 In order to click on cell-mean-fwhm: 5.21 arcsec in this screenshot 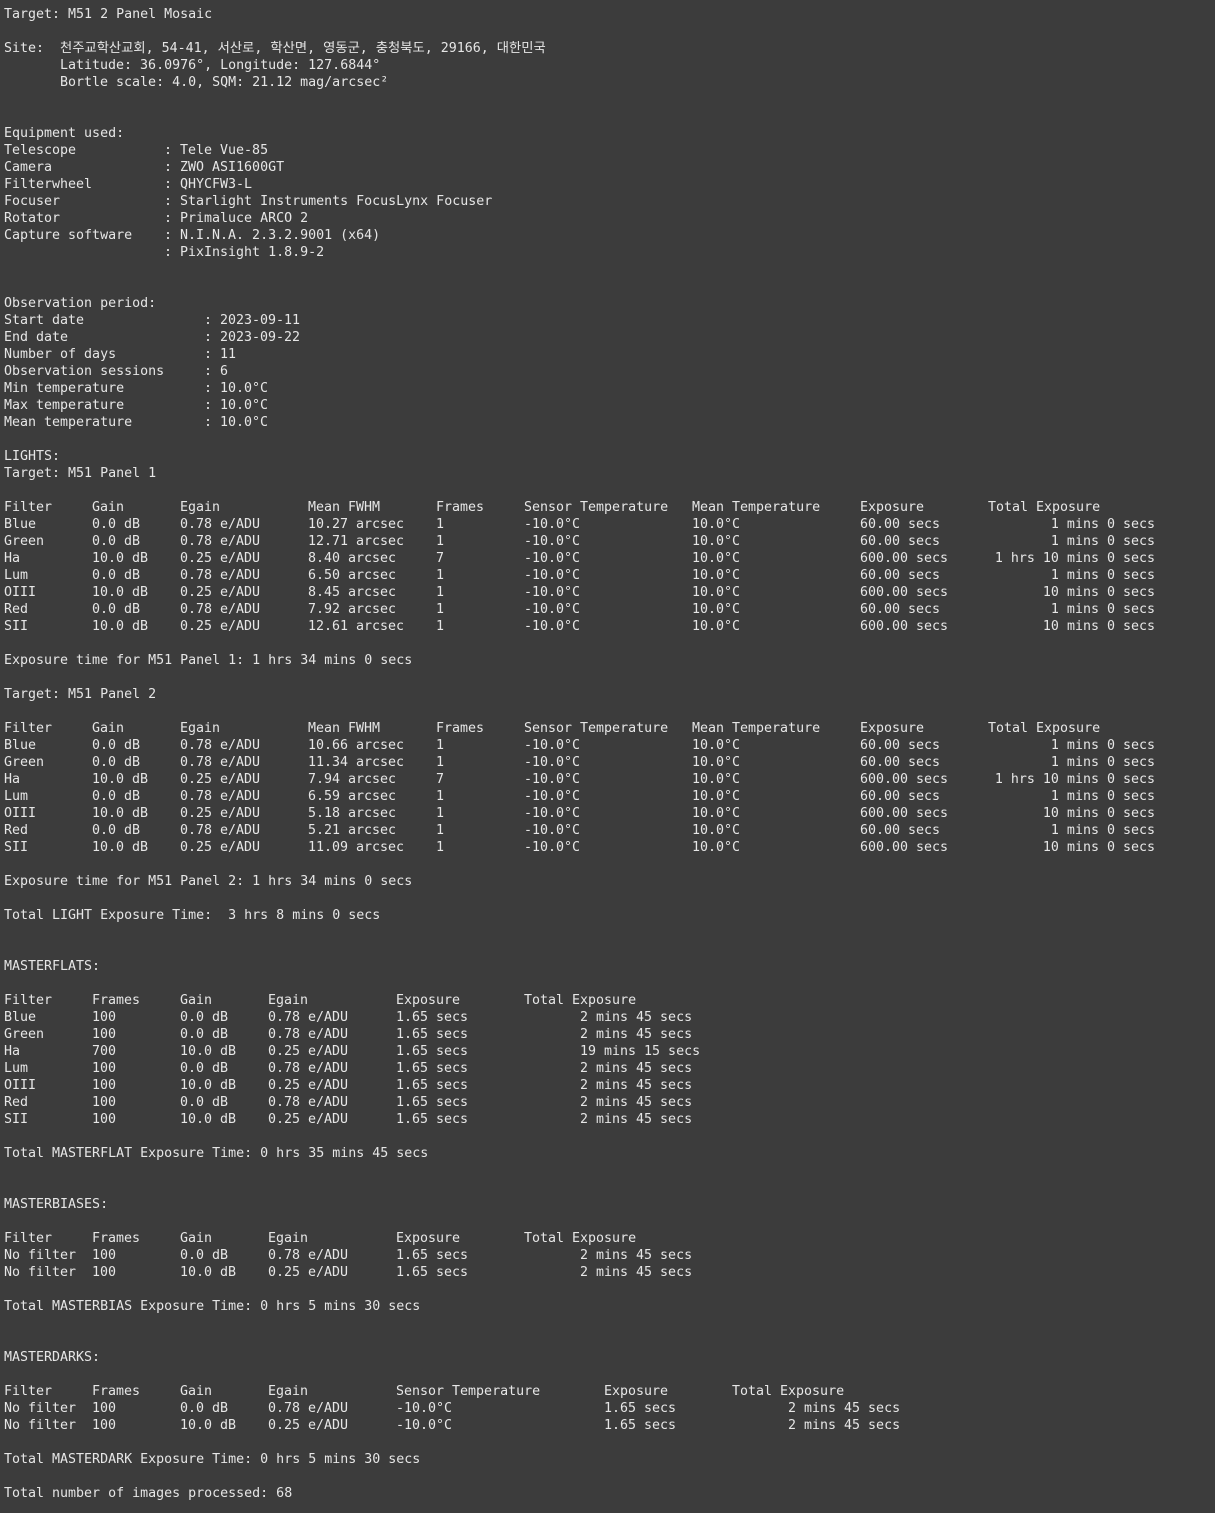, I will do `click(352, 830)`.